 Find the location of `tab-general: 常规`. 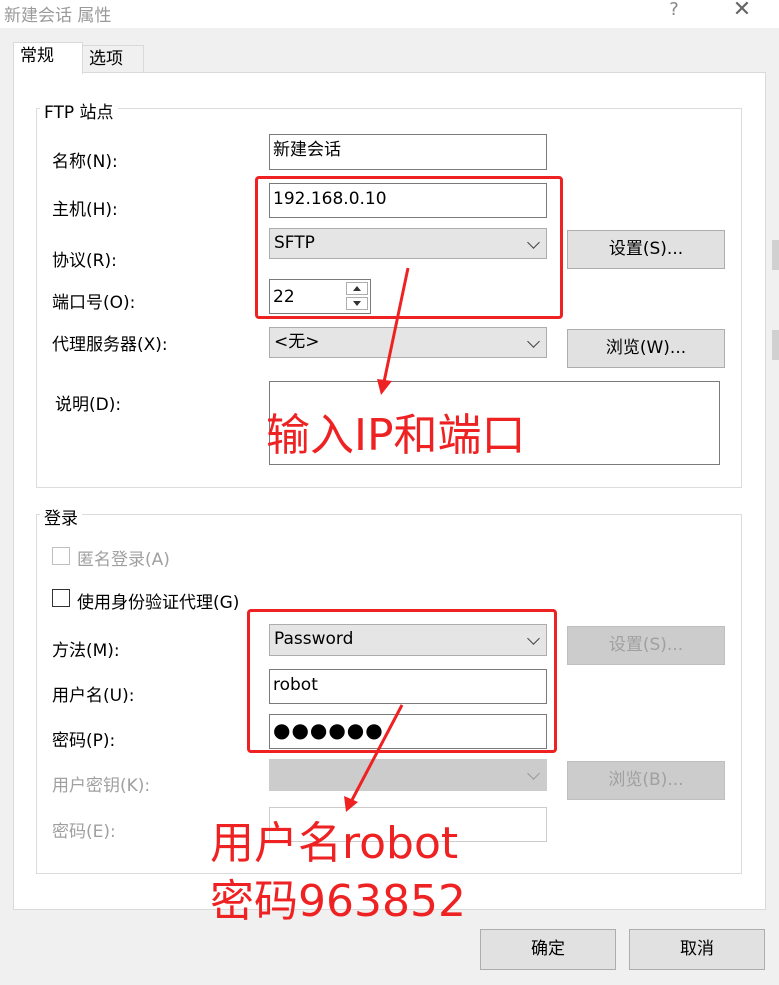

tab-general: 常规 is located at coordinates (48, 58).